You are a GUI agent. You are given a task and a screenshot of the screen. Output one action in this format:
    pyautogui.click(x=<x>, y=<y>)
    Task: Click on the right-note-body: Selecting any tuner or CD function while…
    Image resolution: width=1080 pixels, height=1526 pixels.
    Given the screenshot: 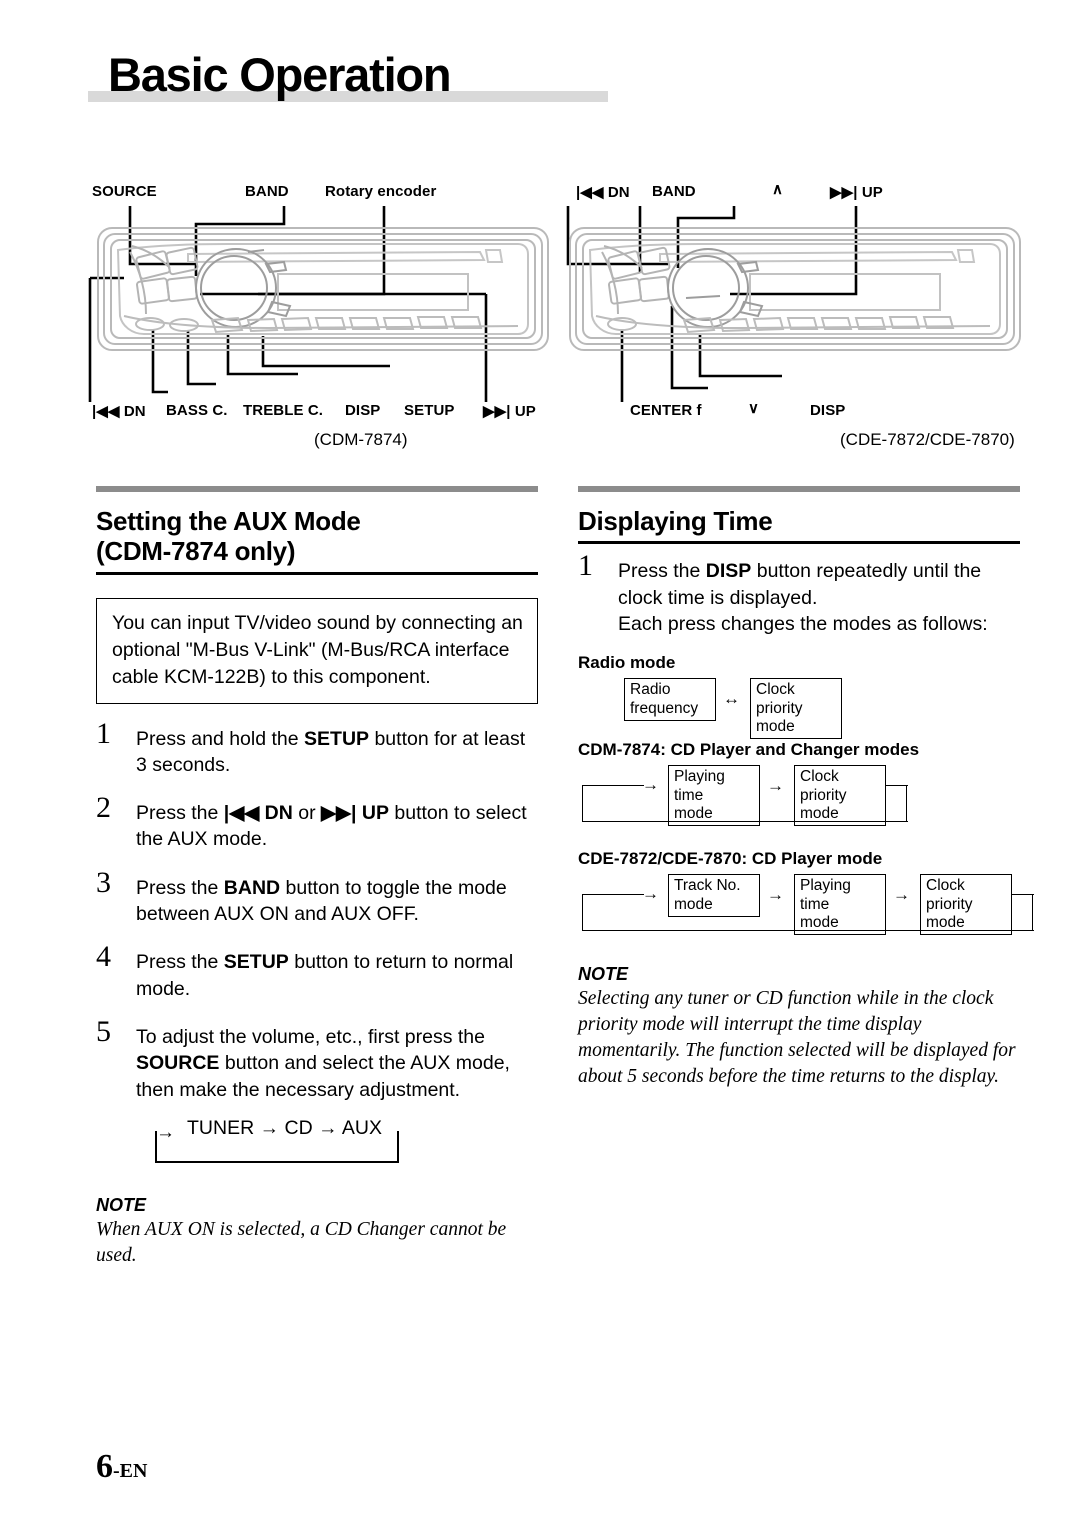 What is the action you would take?
    pyautogui.click(x=797, y=1038)
    